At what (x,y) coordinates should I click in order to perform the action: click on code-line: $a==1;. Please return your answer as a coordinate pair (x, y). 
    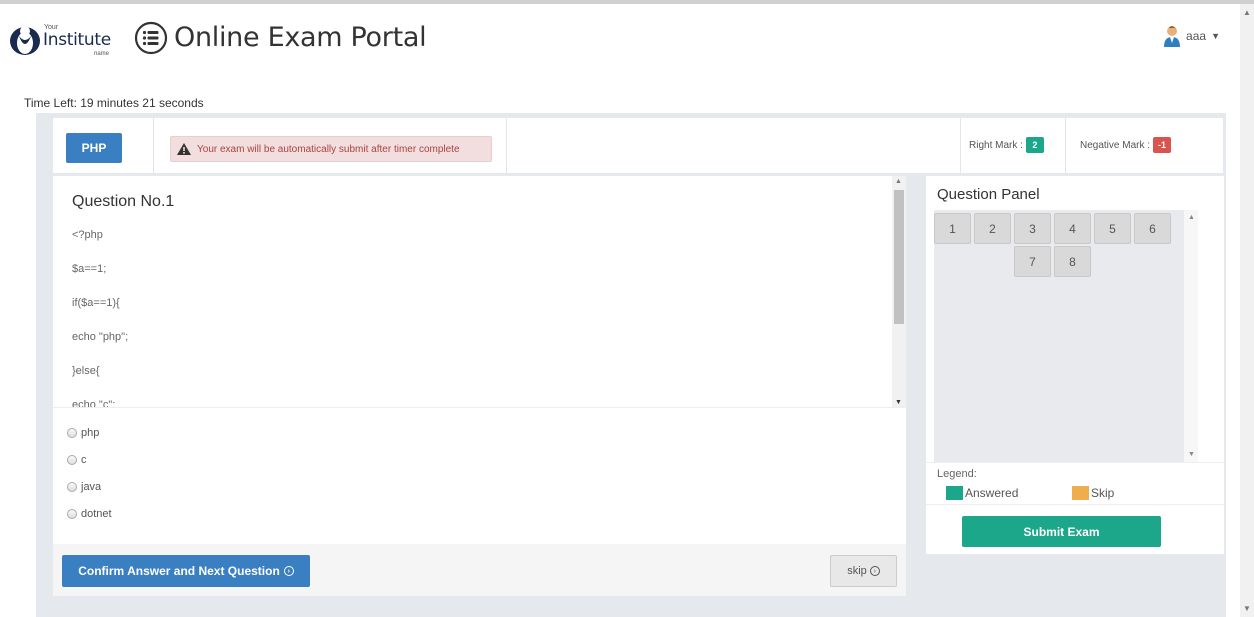
    Looking at the image, I should click on (89, 269).